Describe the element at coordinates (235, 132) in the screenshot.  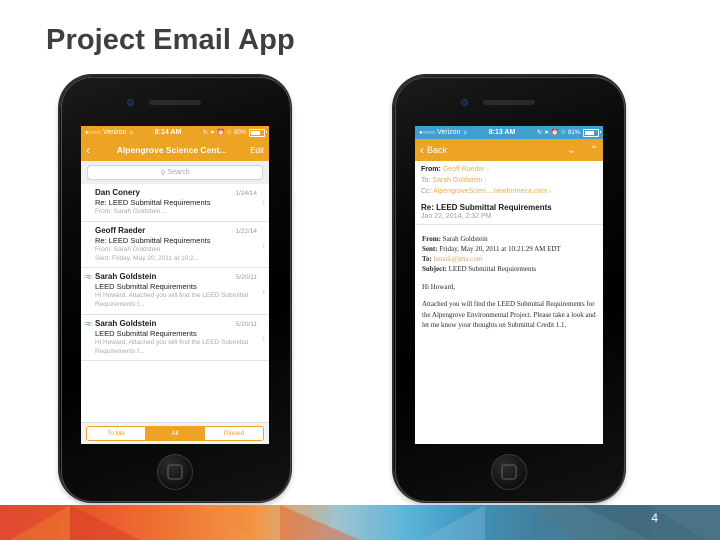
I see `status-icons-group: ↻ ➤ ⏰ ☉ 80%` at that location.